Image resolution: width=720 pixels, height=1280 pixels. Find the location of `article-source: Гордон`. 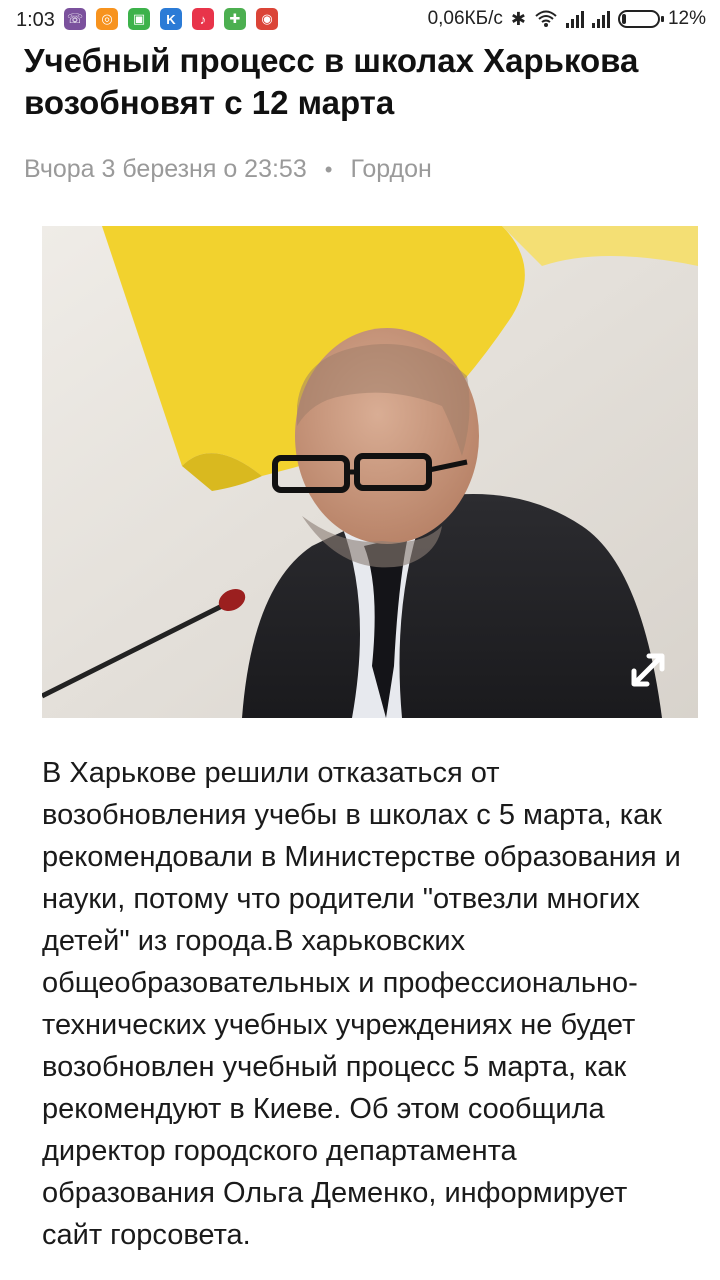

article-source: Гордон is located at coordinates (390, 169).